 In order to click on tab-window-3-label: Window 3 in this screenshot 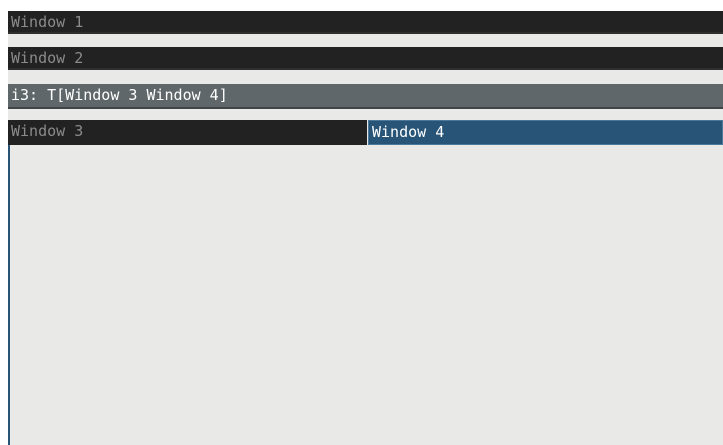, I will do `click(47, 131)`.